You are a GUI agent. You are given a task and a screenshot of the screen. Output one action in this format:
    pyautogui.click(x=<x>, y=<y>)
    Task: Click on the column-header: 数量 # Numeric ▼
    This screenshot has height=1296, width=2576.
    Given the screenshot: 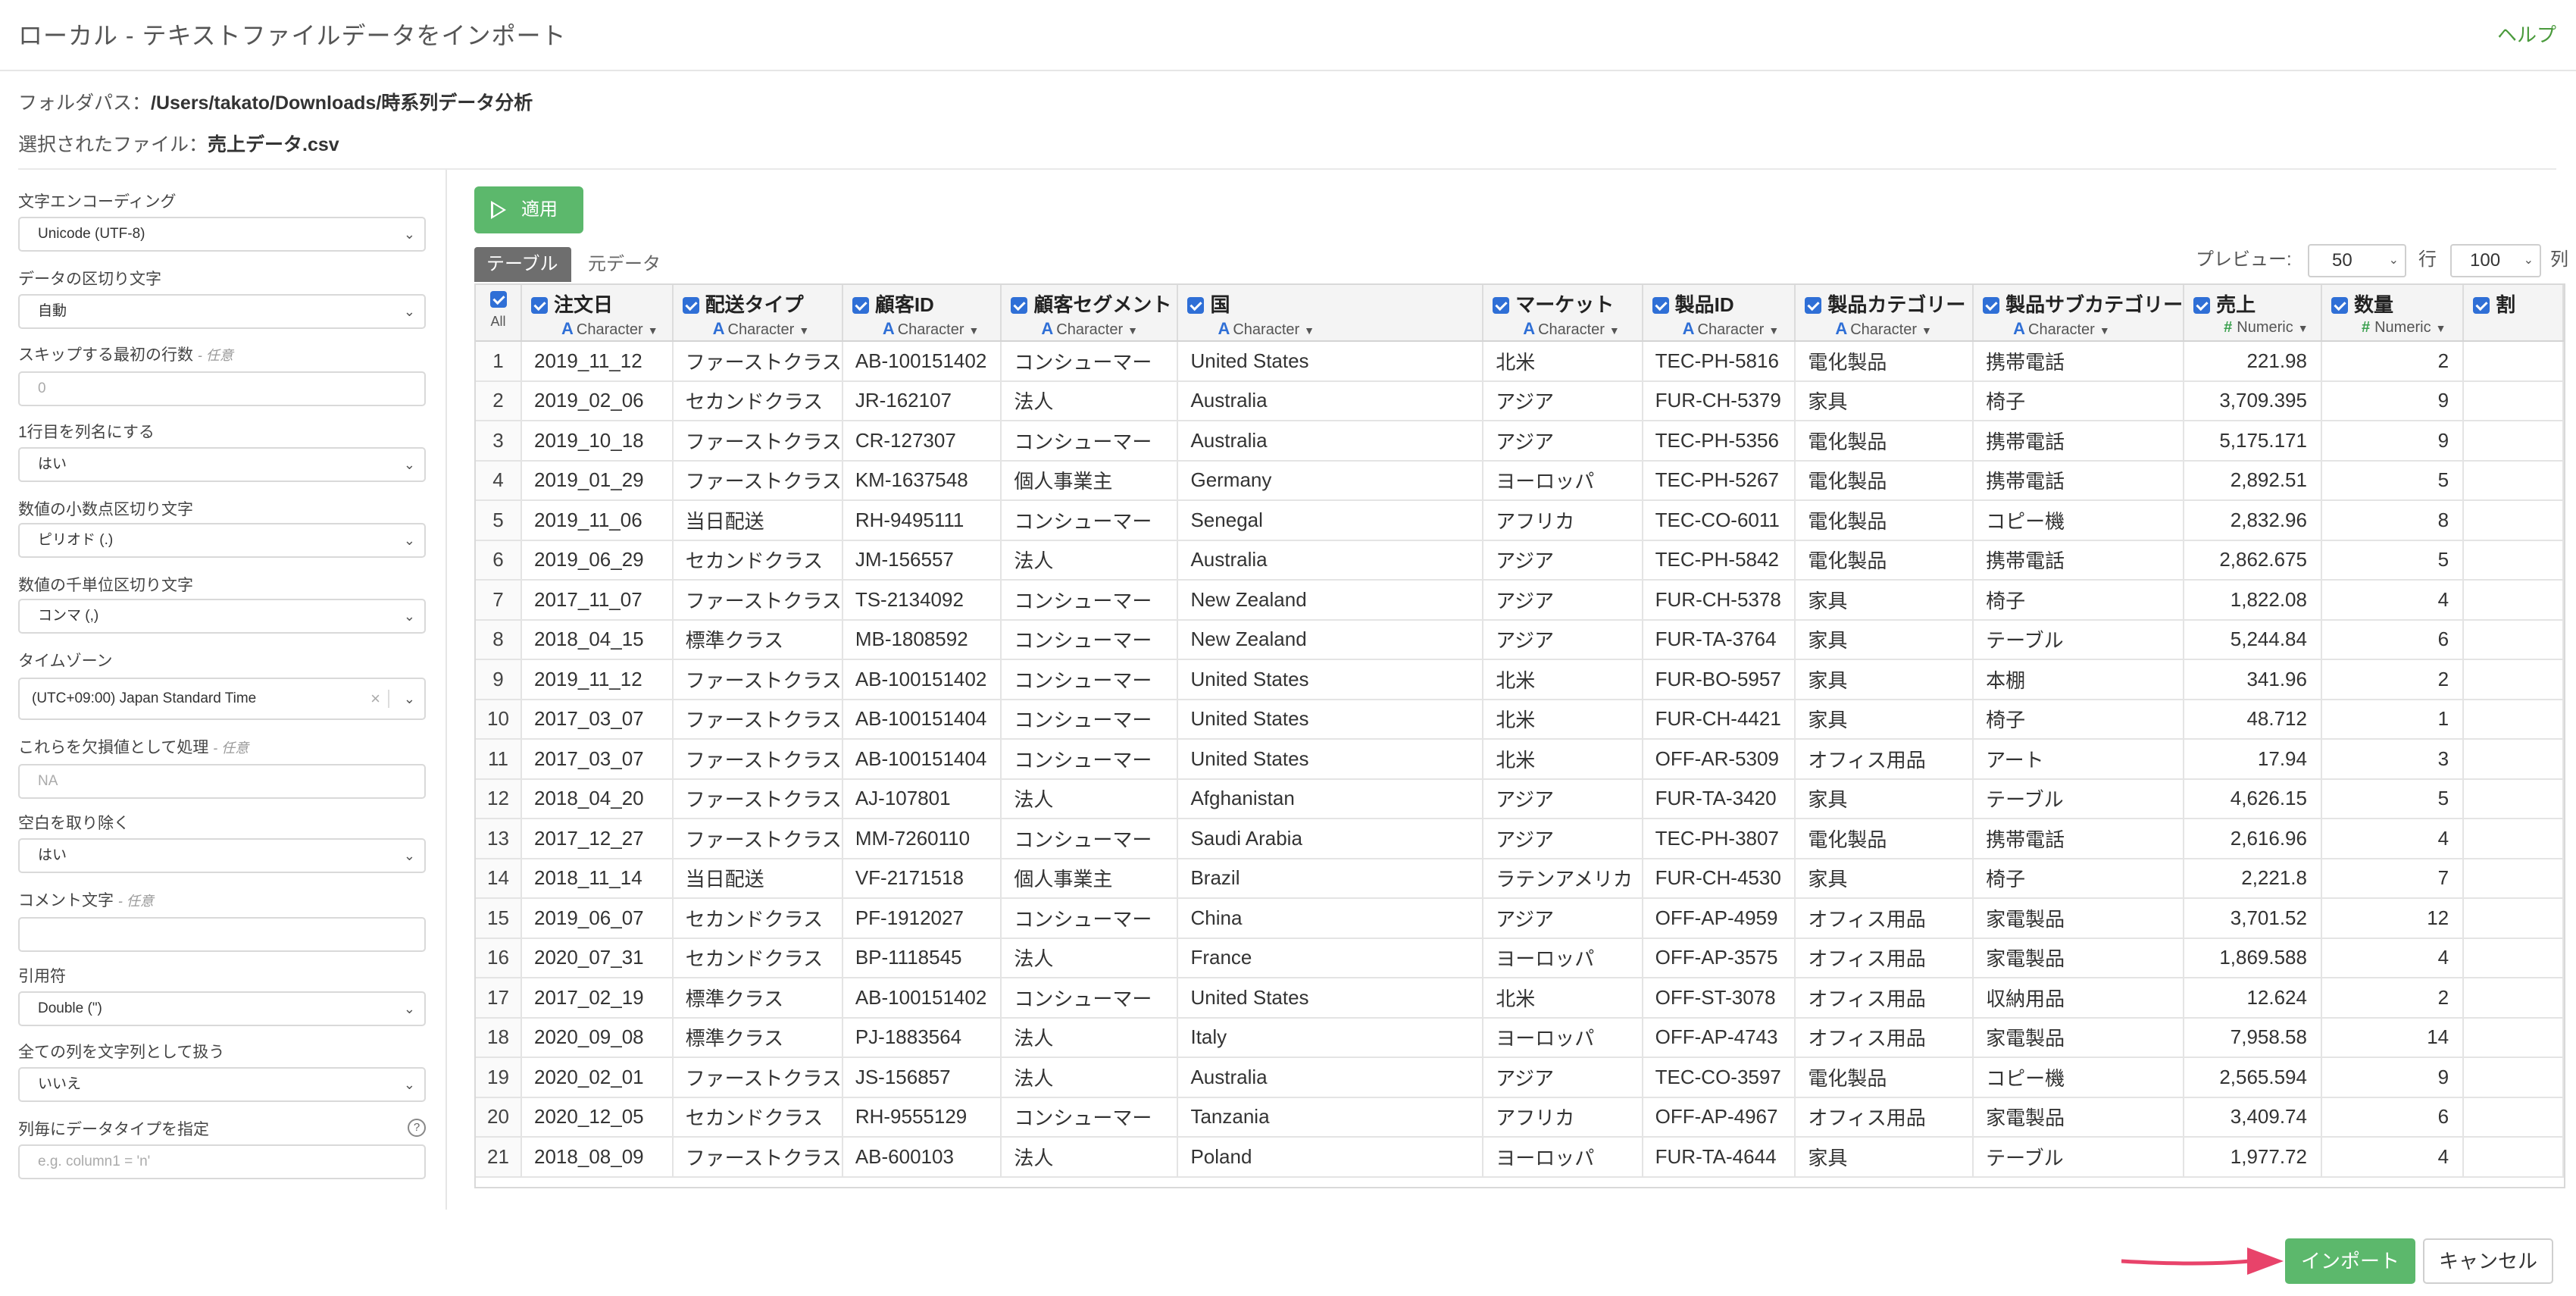 What is the action you would take?
    pyautogui.click(x=2393, y=313)
    